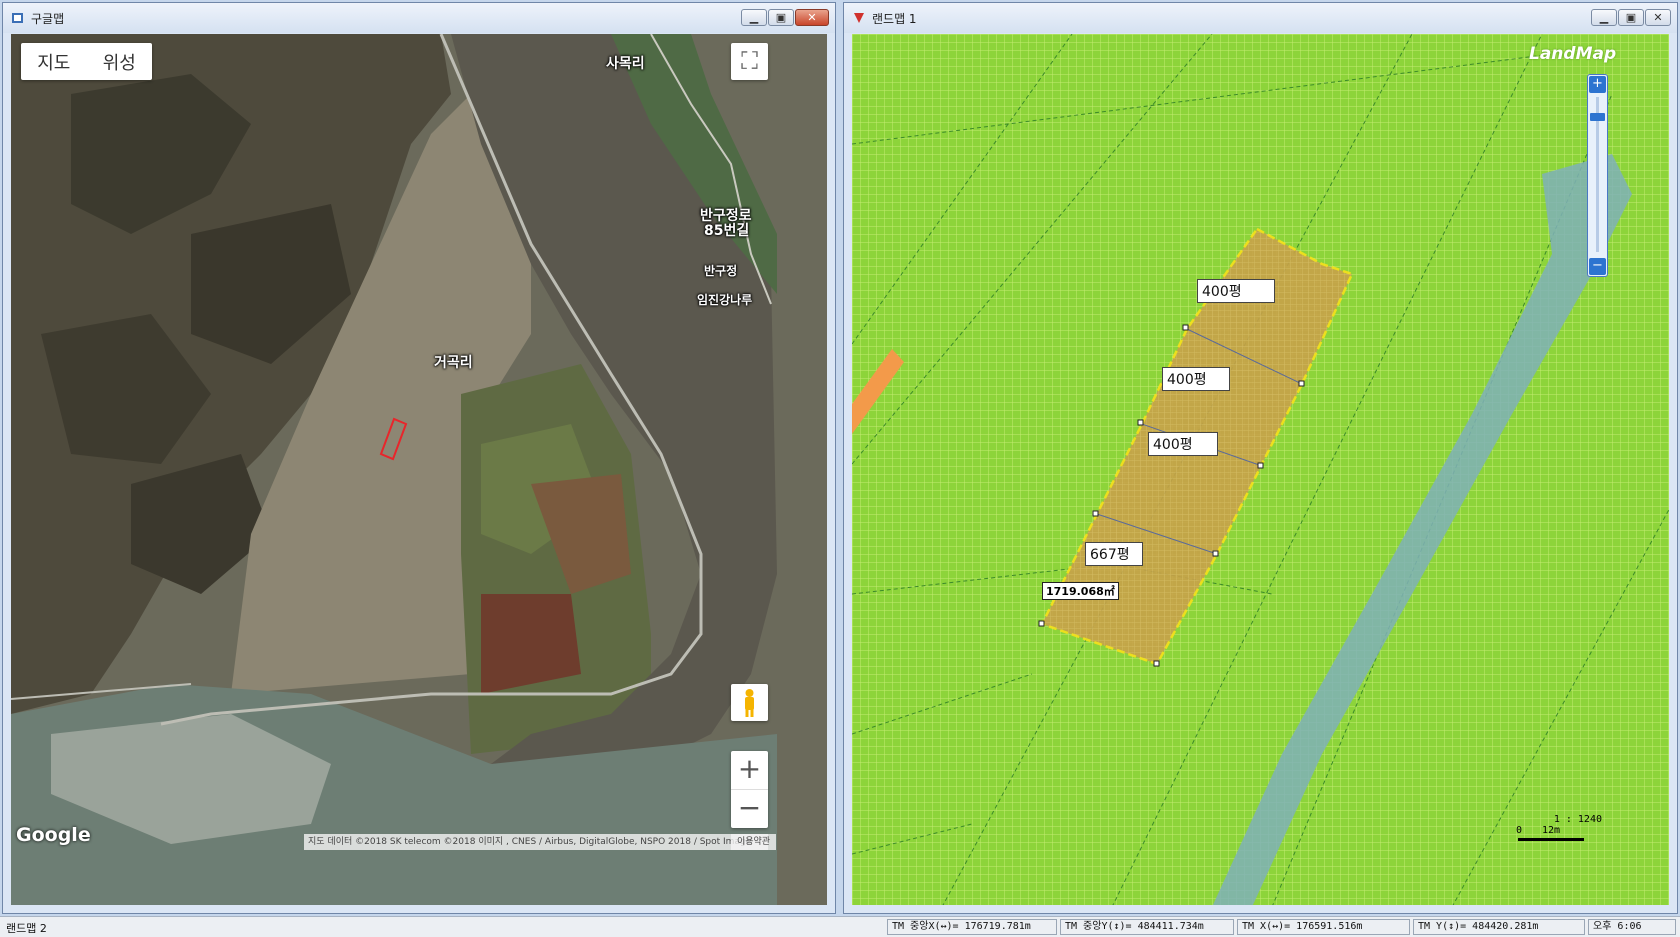 The width and height of the screenshot is (1680, 937). I want to click on parcel-label-2: 400평, so click(1196, 379).